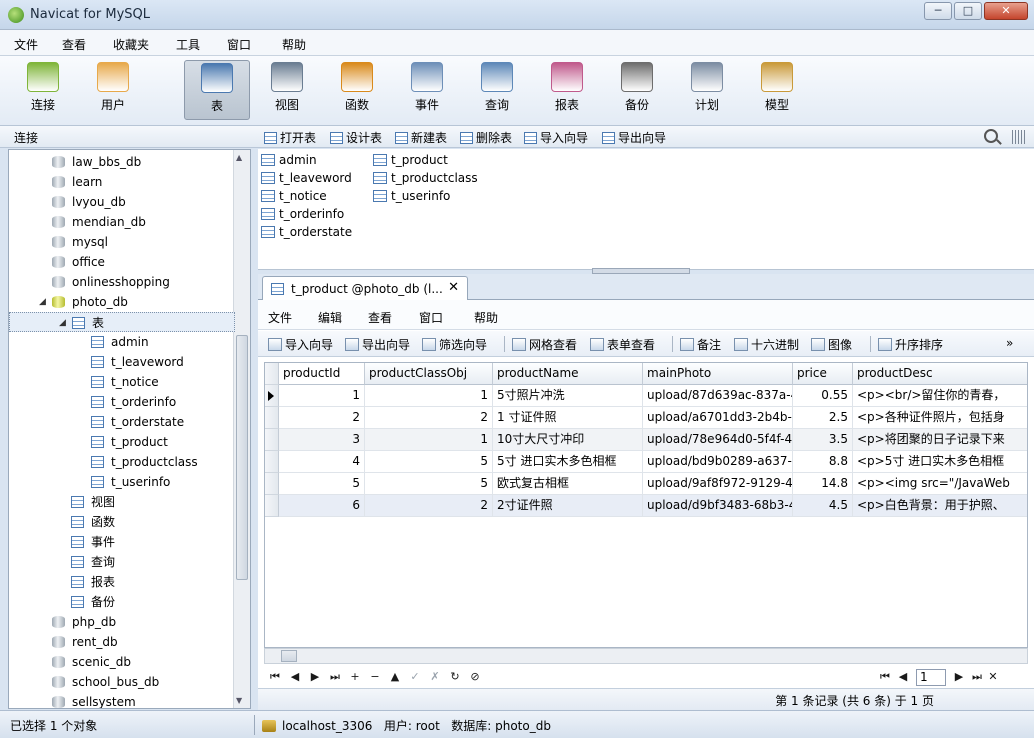 Image resolution: width=1034 pixels, height=738 pixels. Describe the element at coordinates (322, 462) in the screenshot. I see `cell-productId: 4` at that location.